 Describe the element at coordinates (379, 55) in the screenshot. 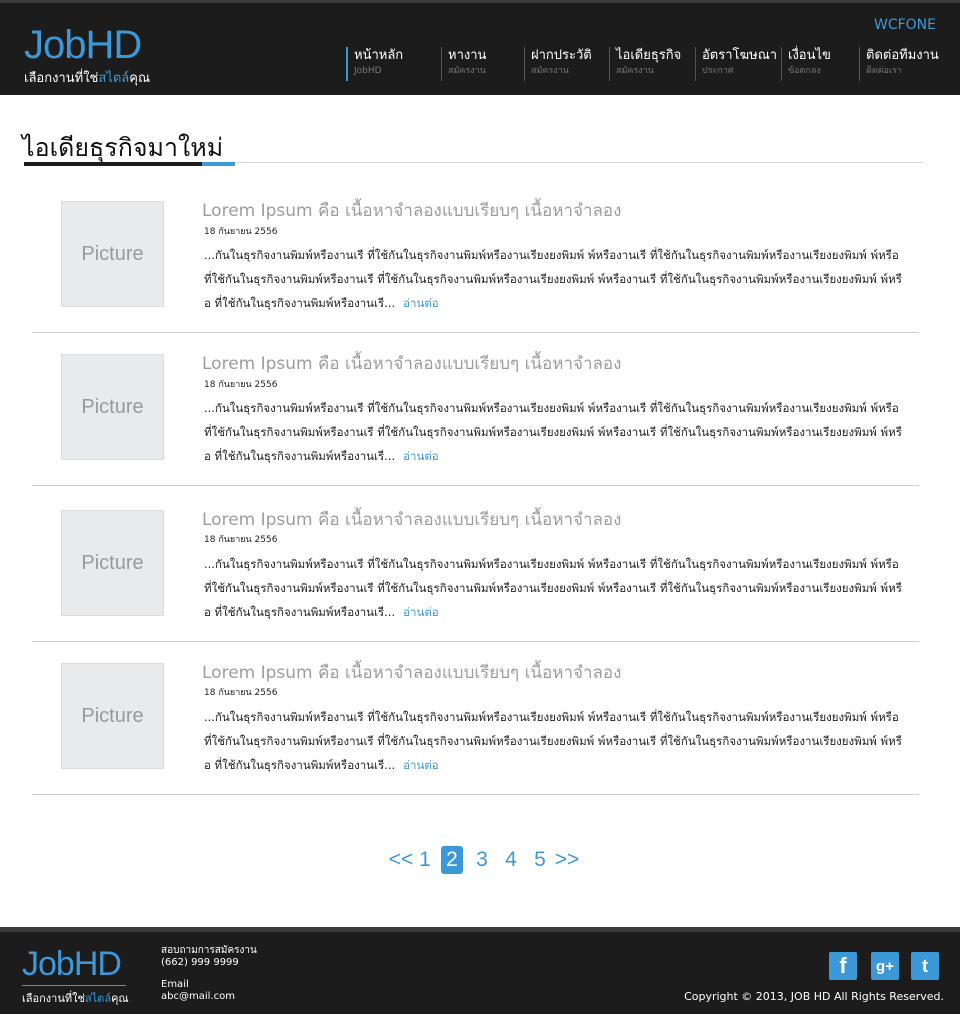

I see `nav-label: หน้าหลัก` at that location.